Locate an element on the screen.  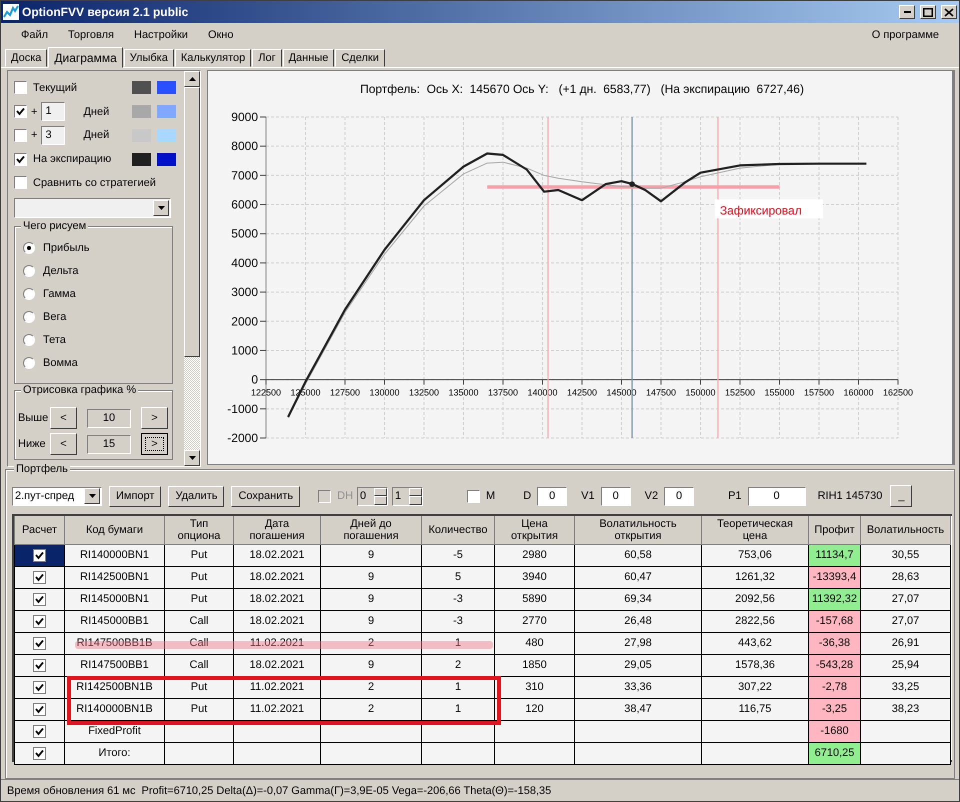
table-cell: -3,25 is located at coordinates (834, 709).